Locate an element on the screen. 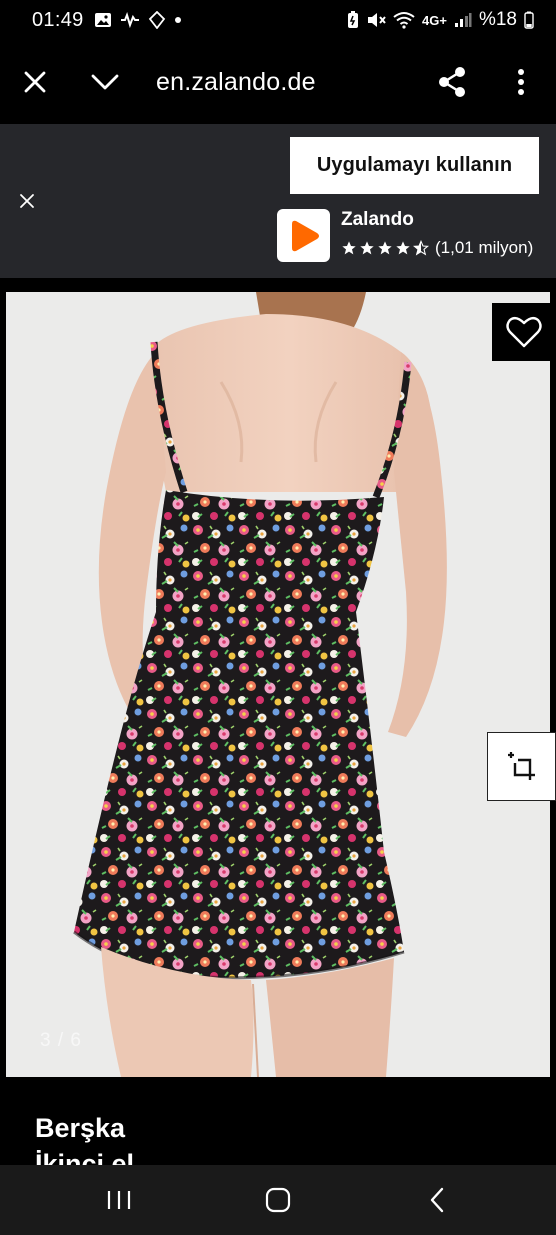 The width and height of the screenshot is (556, 1235). share-icon is located at coordinates (452, 82).